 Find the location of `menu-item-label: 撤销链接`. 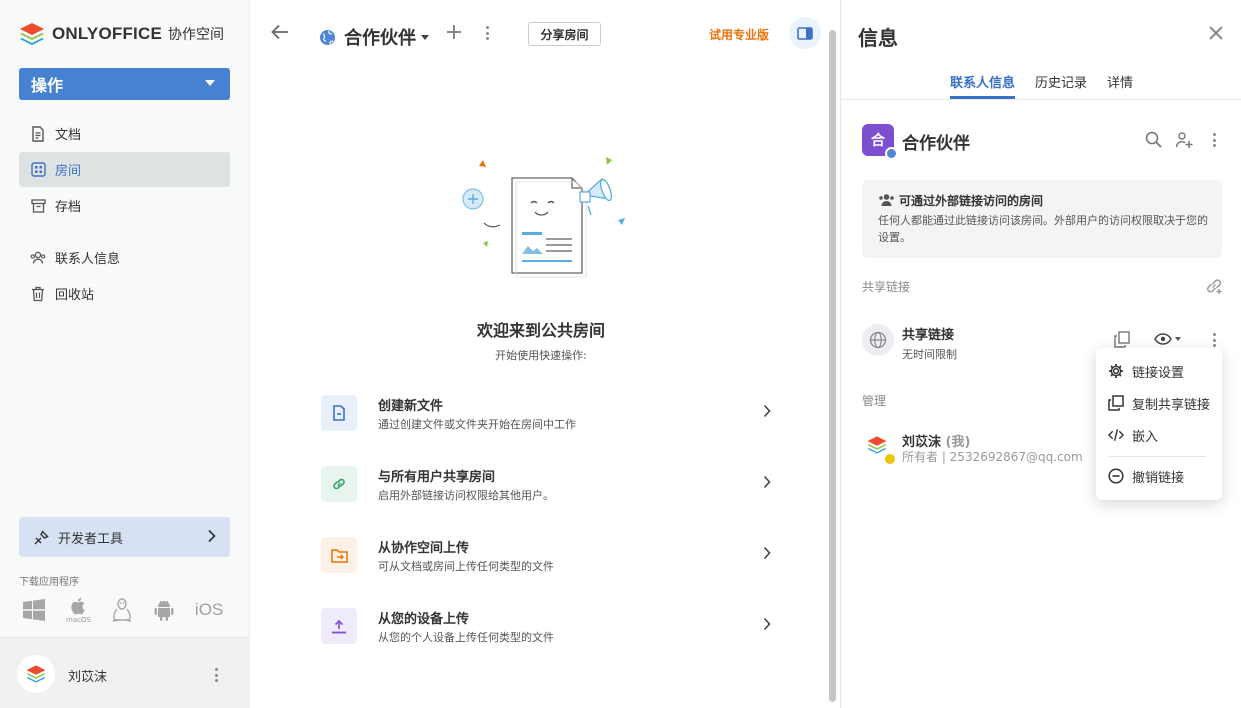

menu-item-label: 撤销链接 is located at coordinates (1158, 478).